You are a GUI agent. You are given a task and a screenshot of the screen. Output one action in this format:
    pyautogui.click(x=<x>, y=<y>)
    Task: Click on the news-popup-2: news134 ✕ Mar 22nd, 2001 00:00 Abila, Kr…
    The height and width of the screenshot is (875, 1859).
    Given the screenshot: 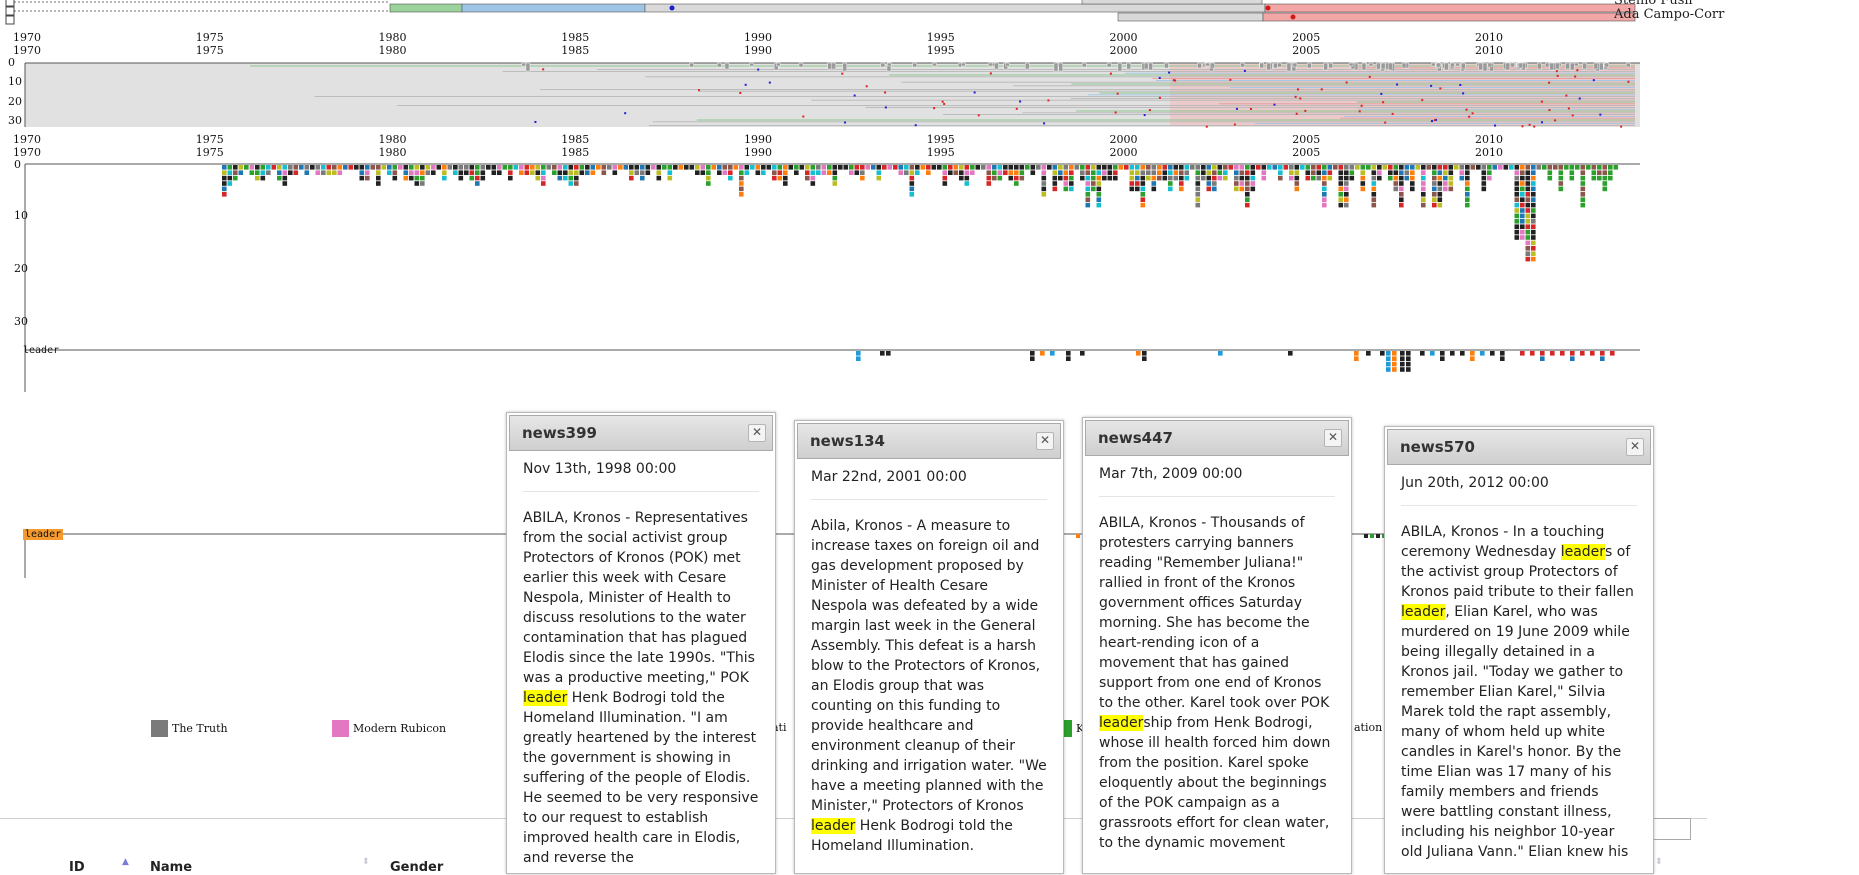 What is the action you would take?
    pyautogui.click(x=929, y=647)
    